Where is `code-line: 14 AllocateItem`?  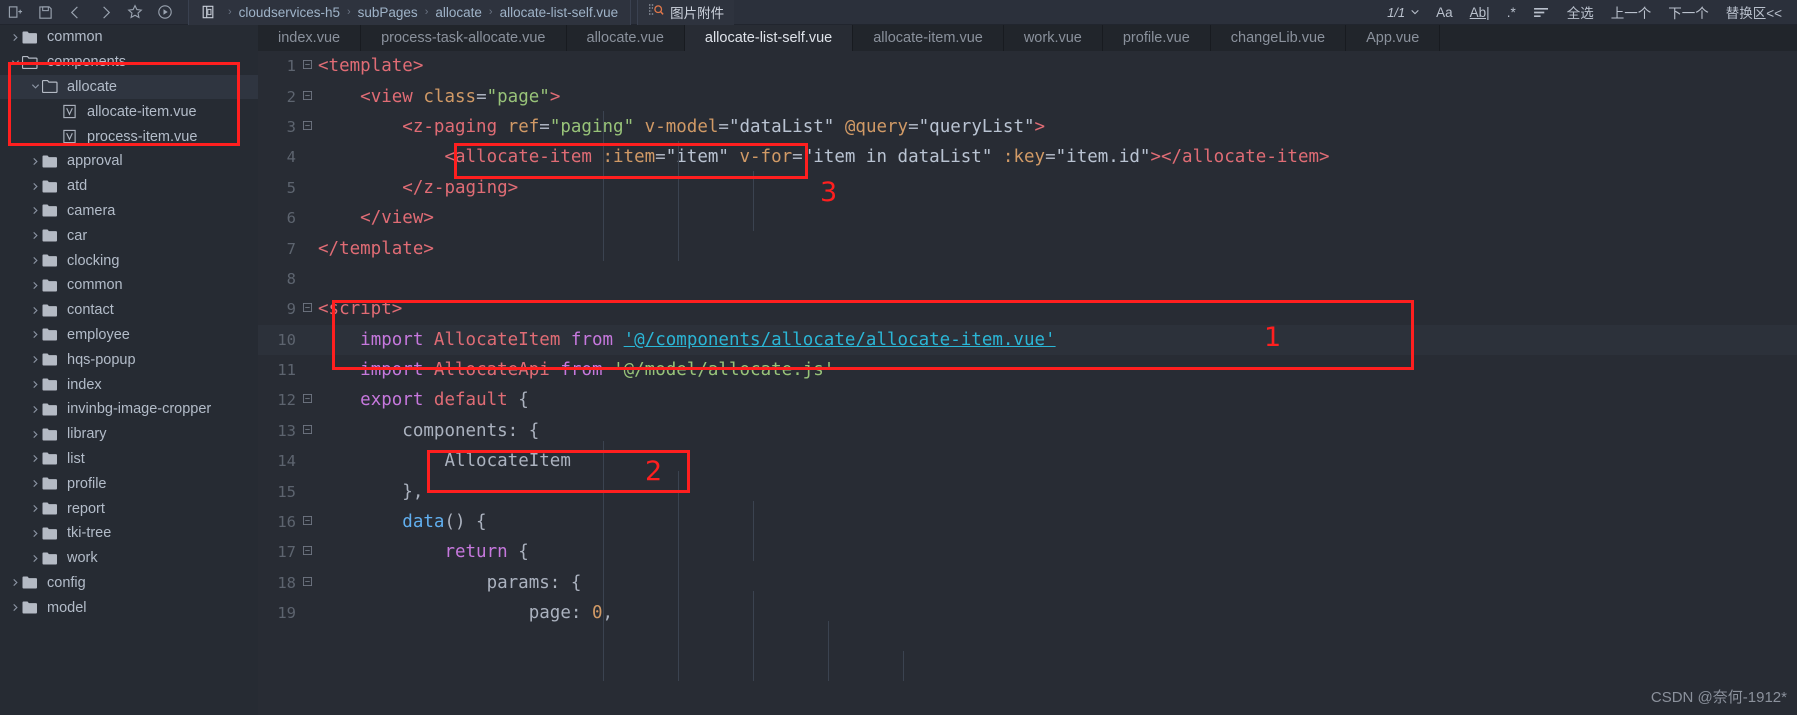
code-line: 14 AllocateItem is located at coordinates (1027, 461).